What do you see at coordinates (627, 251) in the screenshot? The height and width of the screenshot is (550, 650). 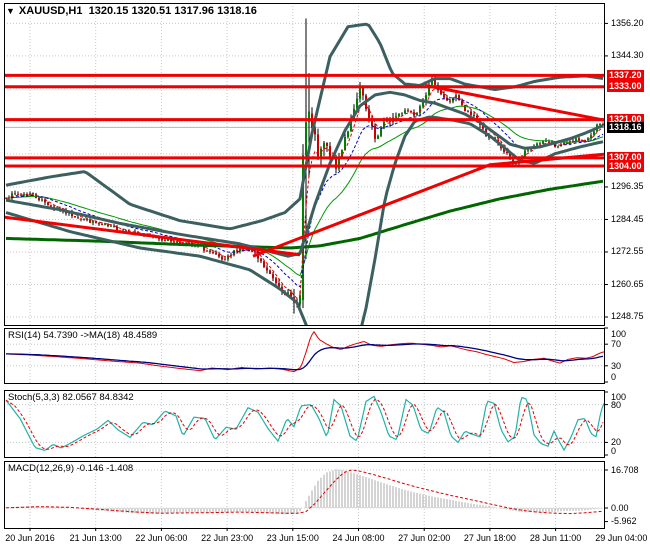 I see `price-axis-label: 1272.55` at bounding box center [627, 251].